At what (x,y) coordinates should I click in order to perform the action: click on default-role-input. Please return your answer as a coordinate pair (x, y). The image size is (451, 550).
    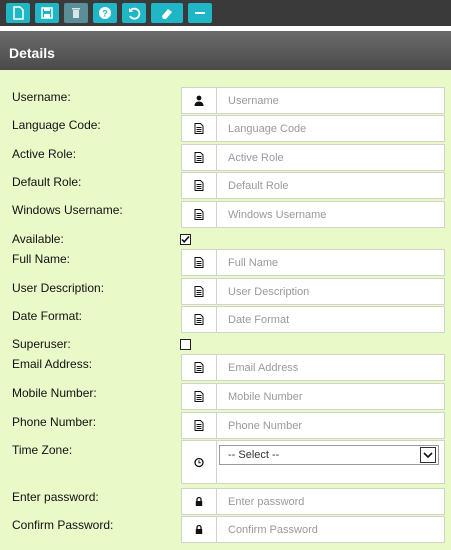
    Looking at the image, I should click on (330, 185).